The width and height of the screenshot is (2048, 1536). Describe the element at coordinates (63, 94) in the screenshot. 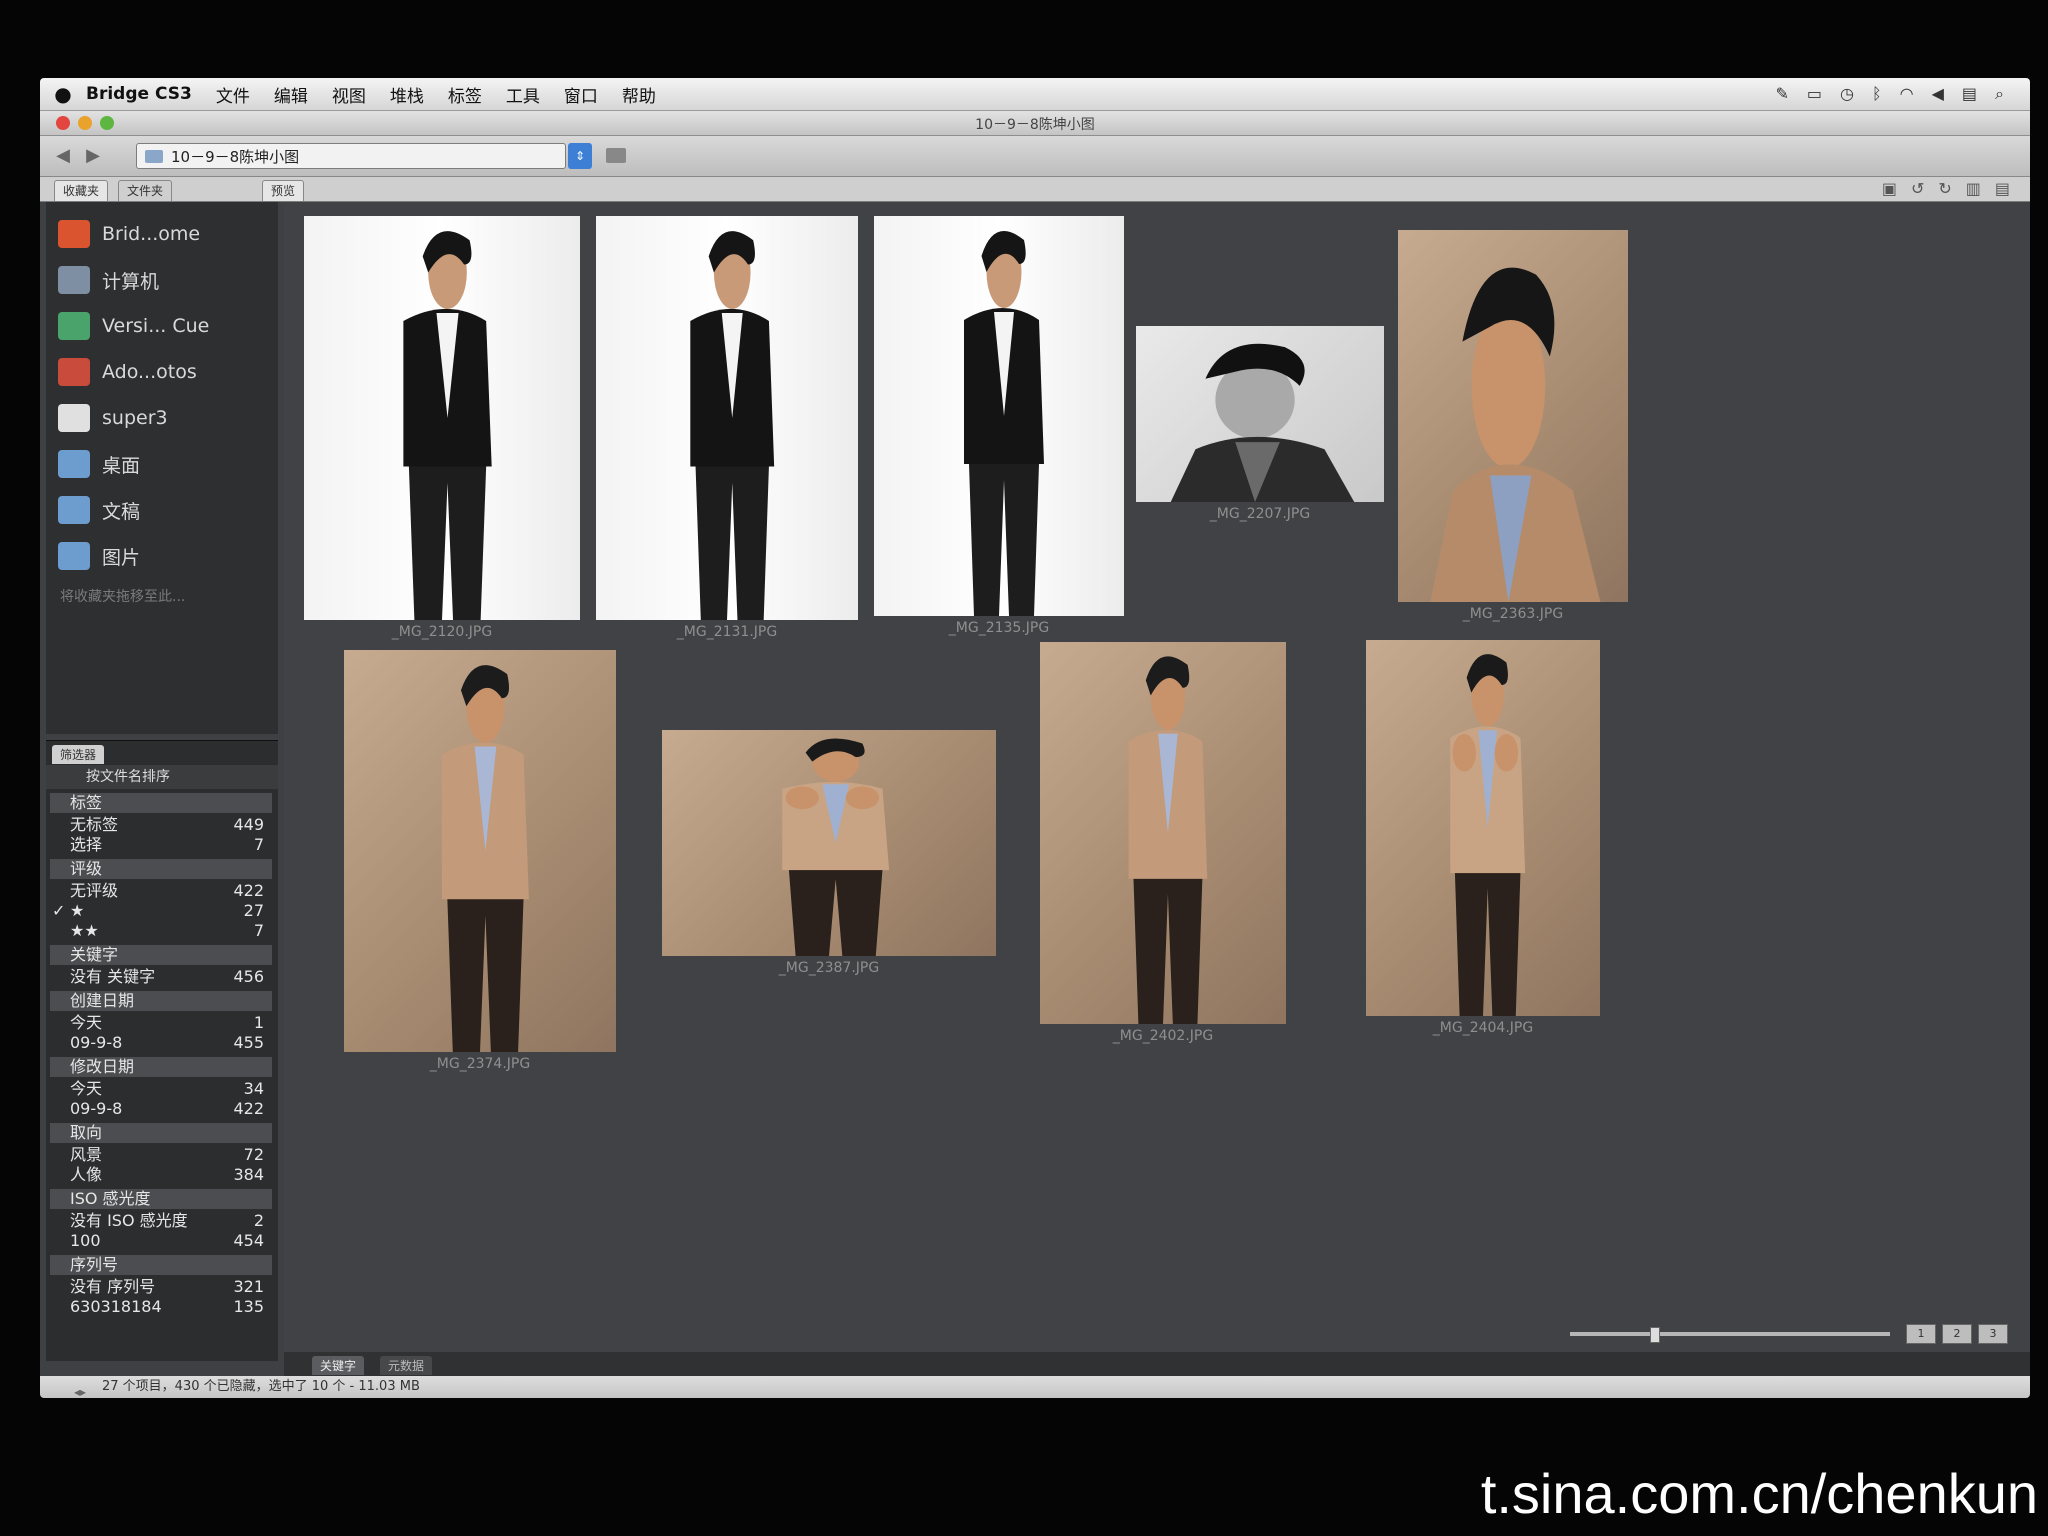

I see `apple-menu-icon: ●` at that location.